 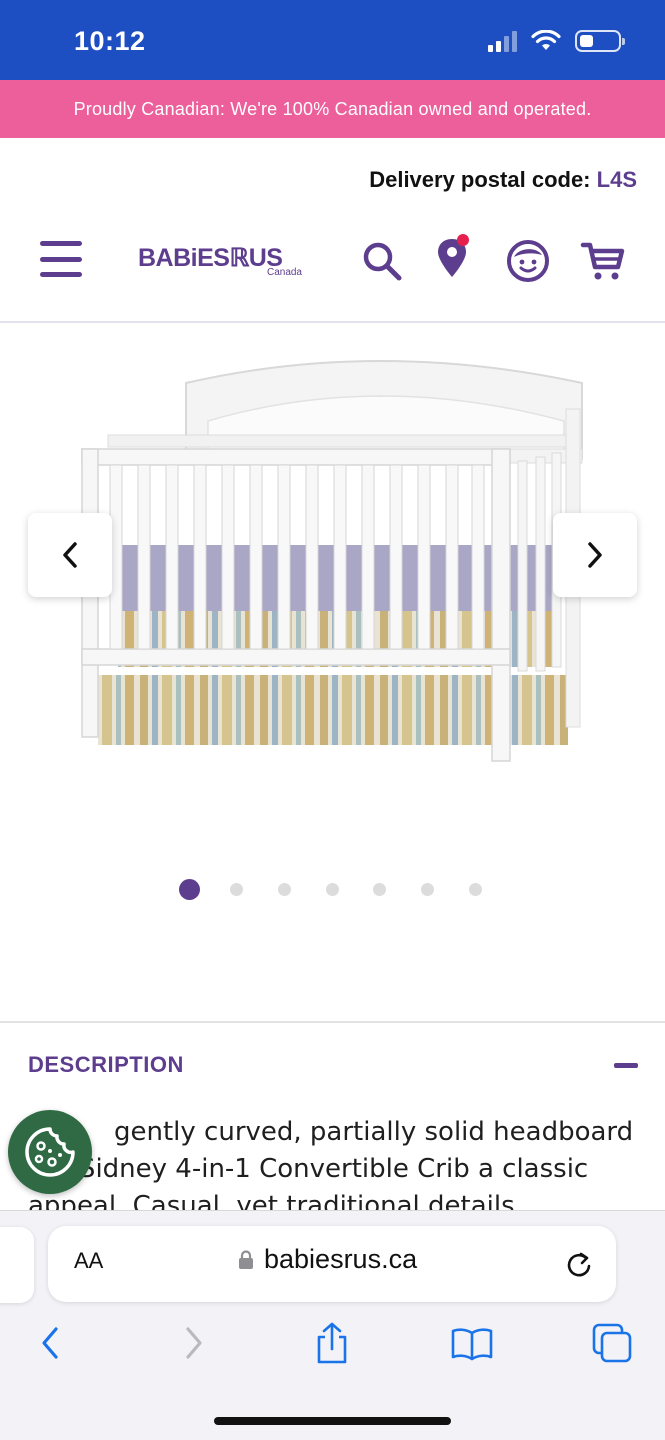 I want to click on lock-icon, so click(x=246, y=1259).